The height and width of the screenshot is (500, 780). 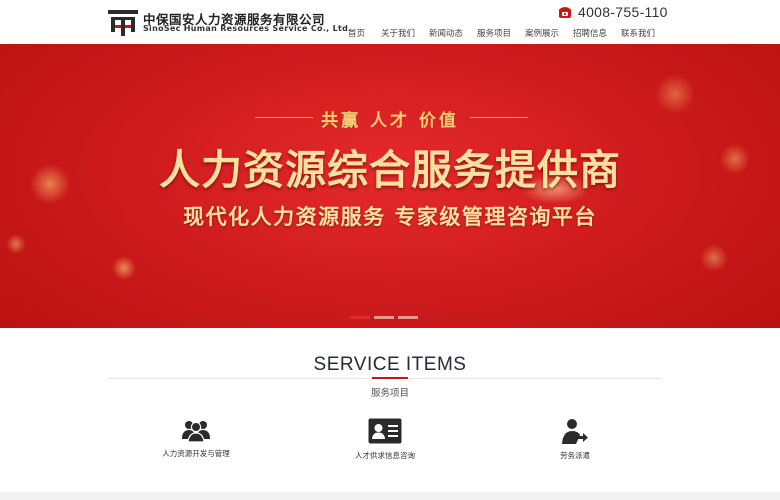 I want to click on nav-item-jobs: 招聘信息, so click(x=590, y=33).